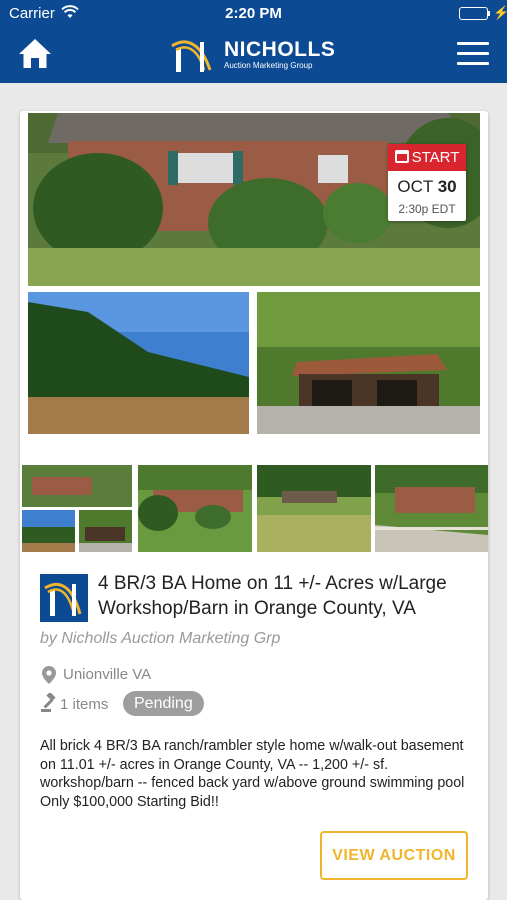 The width and height of the screenshot is (507, 900). I want to click on nicholls-logo: NICHOLLS Auction Marketing Group, so click(255, 55).